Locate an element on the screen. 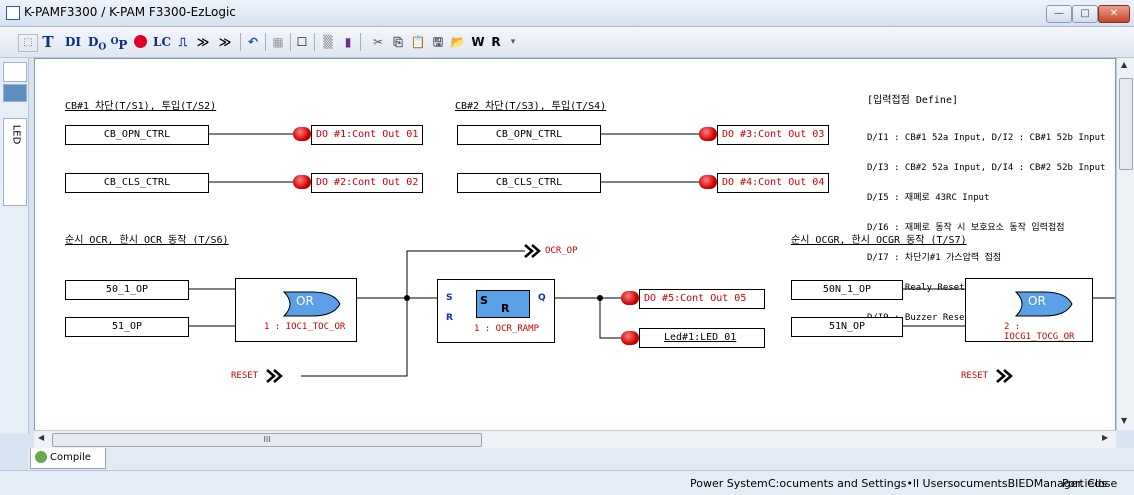  input-cb-opn-ctrl-2: CB_OPN_CTRL is located at coordinates (529, 135).